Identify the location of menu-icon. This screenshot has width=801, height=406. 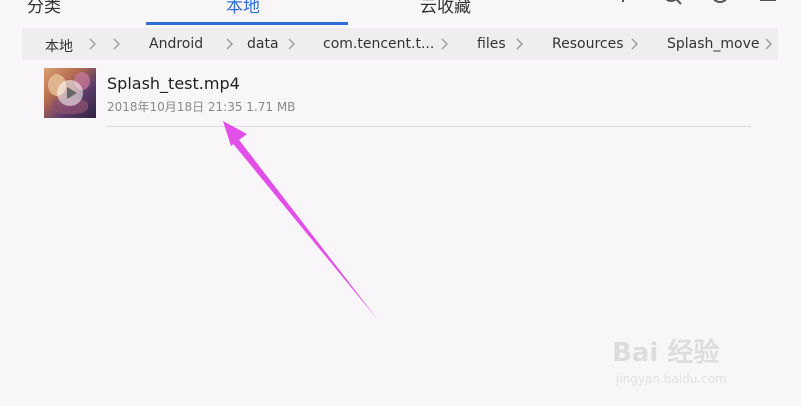
(768, 6).